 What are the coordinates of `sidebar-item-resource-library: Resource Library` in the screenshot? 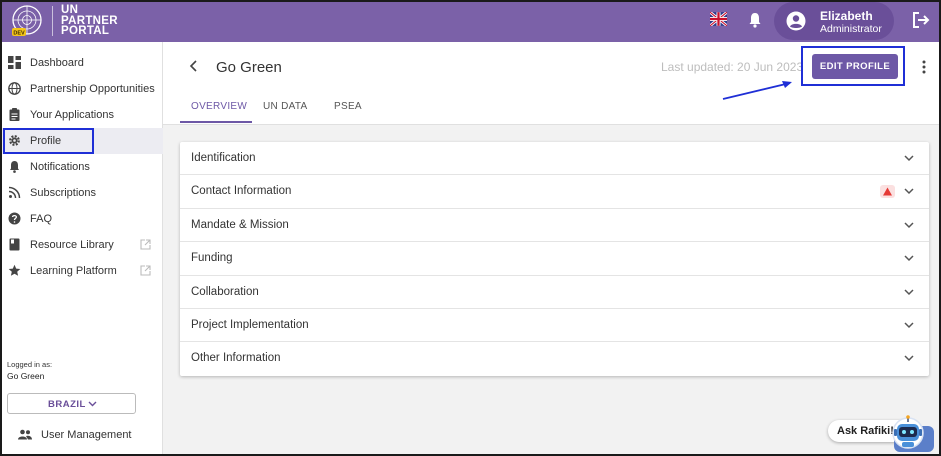 It's located at (81, 245).